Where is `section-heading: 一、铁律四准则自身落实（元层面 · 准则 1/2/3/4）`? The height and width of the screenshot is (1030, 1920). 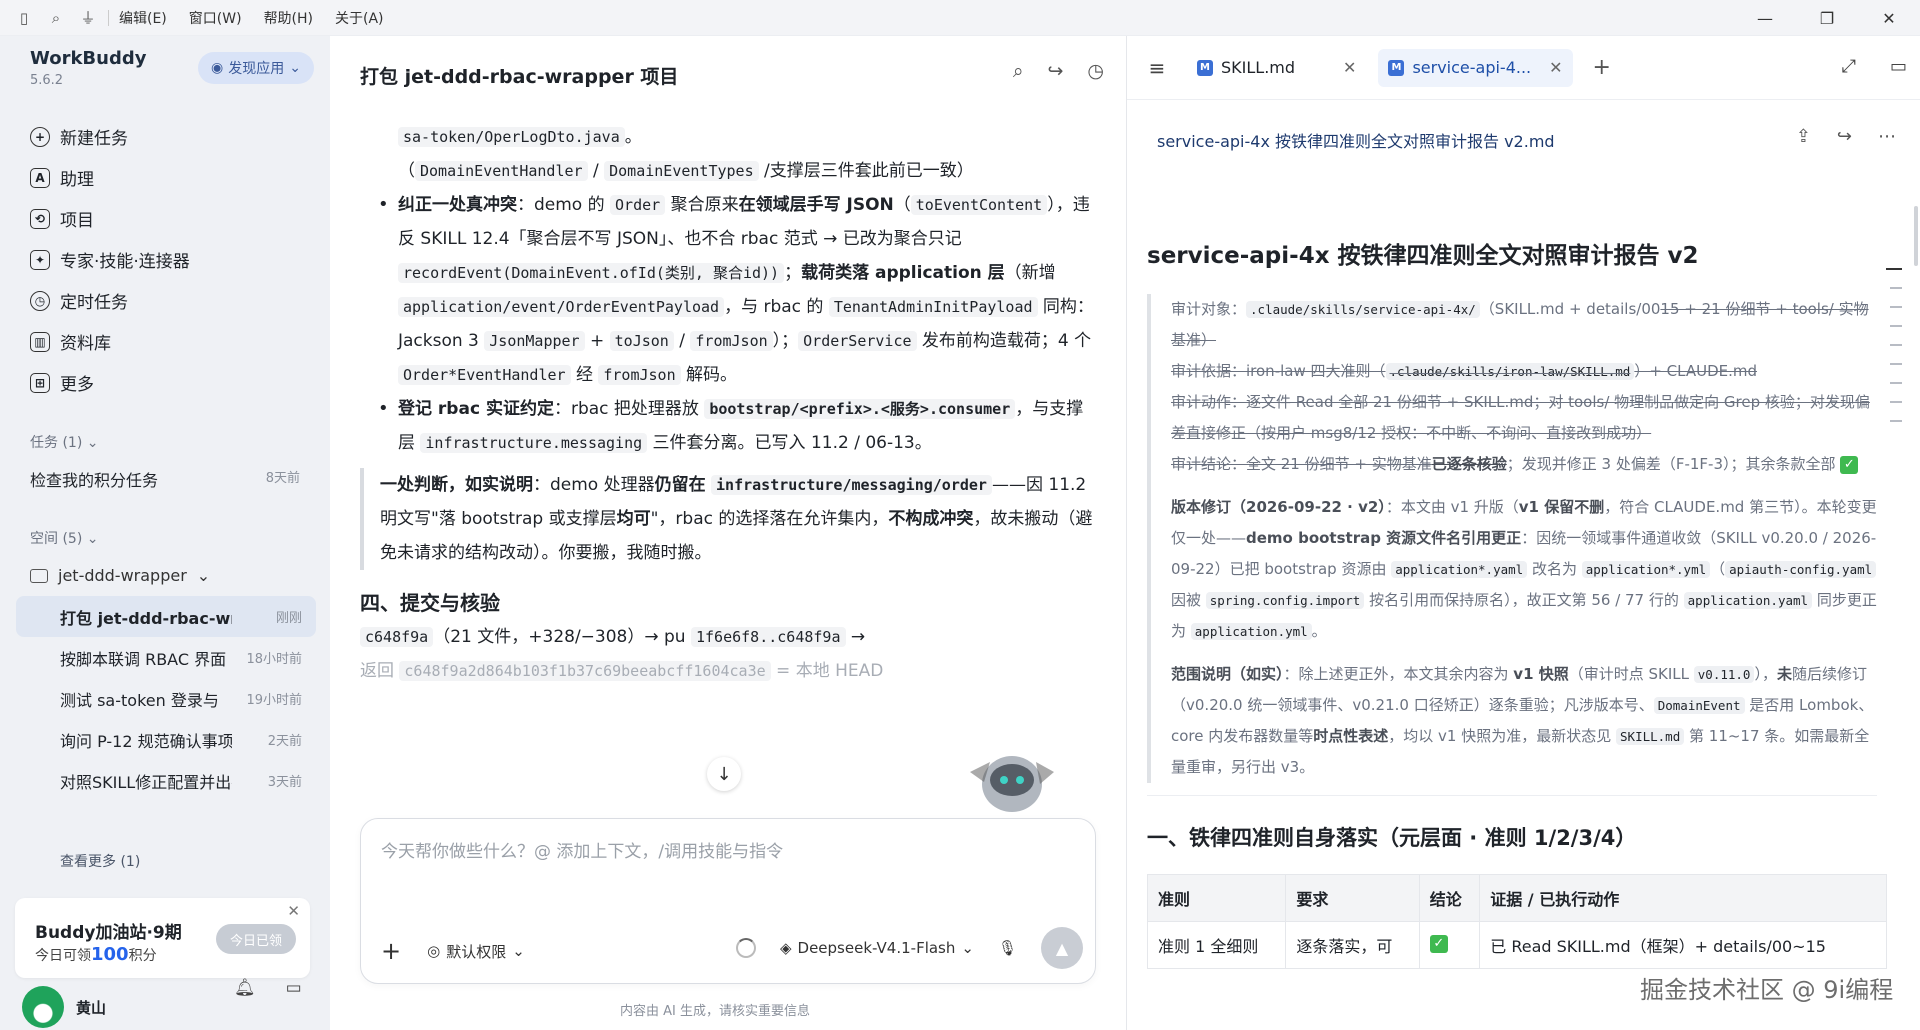 section-heading: 一、铁律四准则自身落实（元层面 · 准则 1/2/3/4） is located at coordinates (1392, 838).